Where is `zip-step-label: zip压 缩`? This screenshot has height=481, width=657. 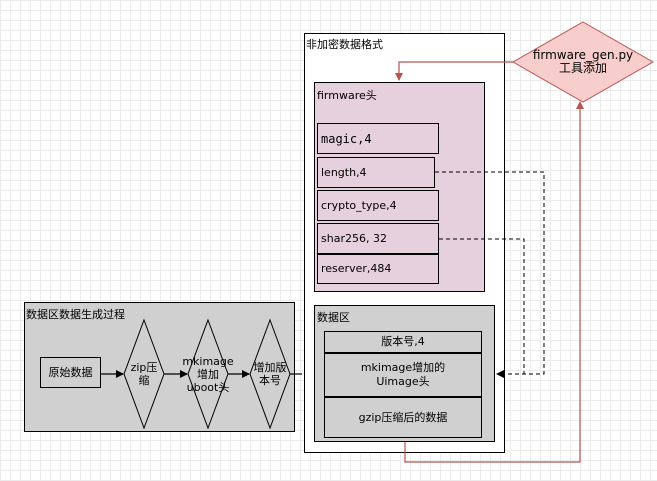
zip-step-label: zip压 缩 is located at coordinates (144, 374).